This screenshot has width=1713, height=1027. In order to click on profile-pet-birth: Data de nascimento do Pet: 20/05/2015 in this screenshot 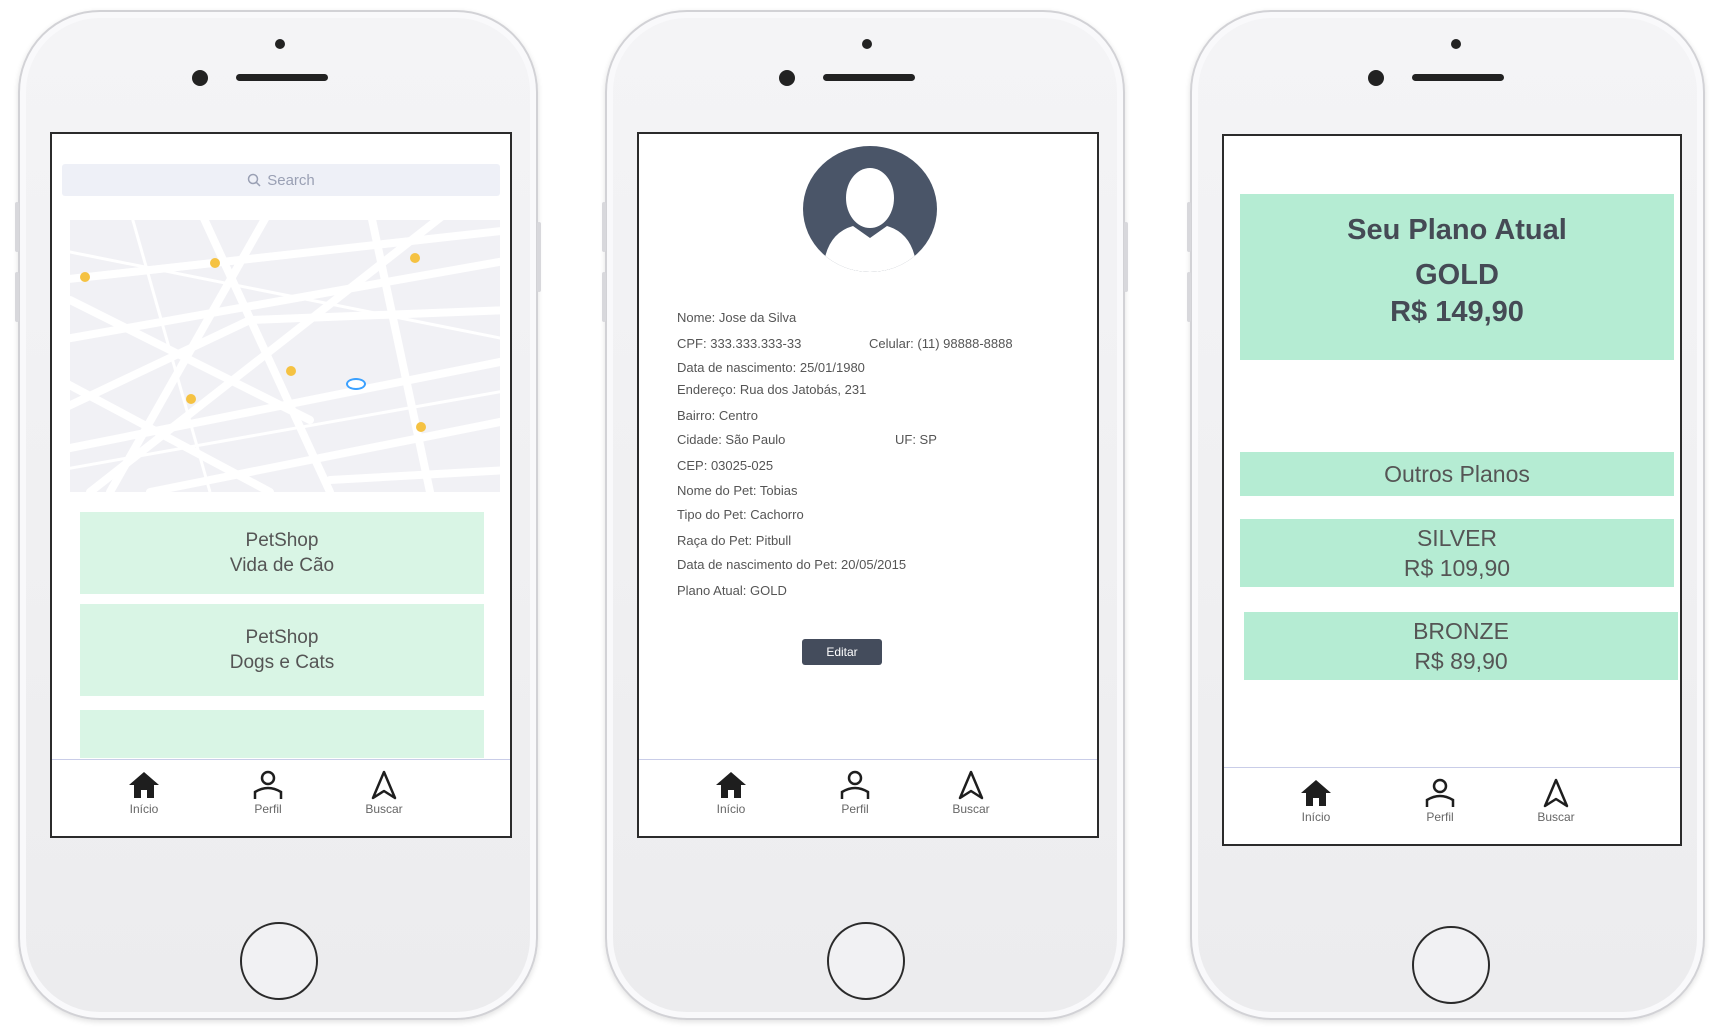, I will do `click(792, 564)`.